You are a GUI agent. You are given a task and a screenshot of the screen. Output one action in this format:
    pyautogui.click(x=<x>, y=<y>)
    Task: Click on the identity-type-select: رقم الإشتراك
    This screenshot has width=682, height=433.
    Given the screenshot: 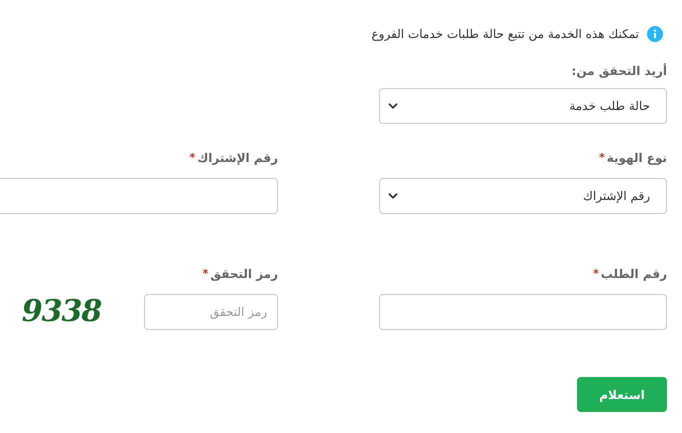 What is the action you would take?
    pyautogui.click(x=523, y=196)
    